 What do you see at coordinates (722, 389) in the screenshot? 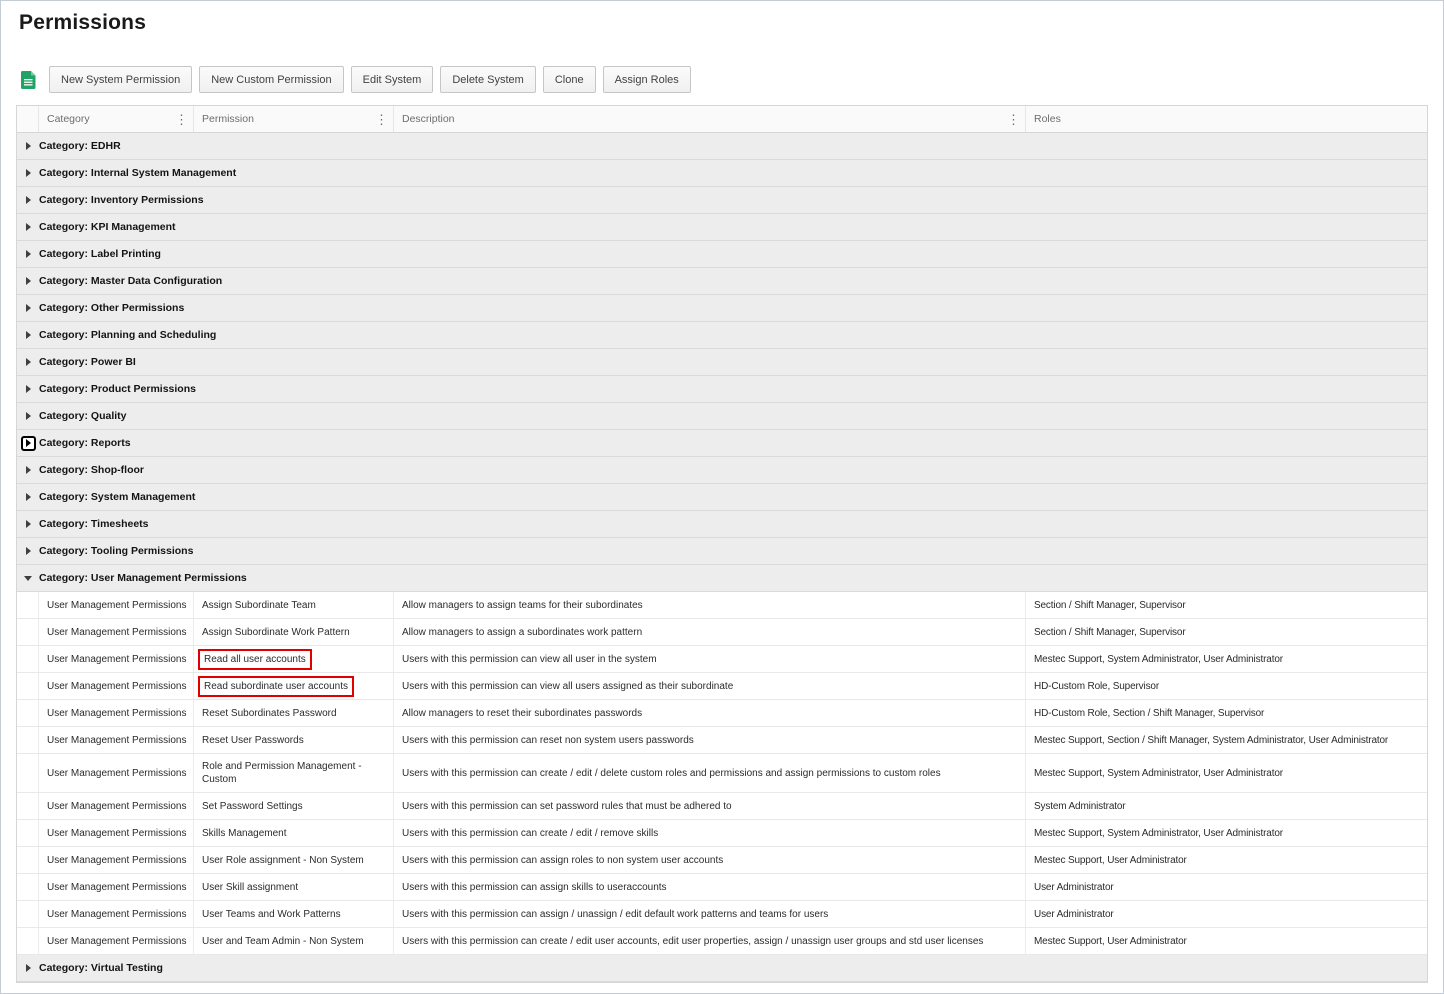
I see `group-row-category-product-permissions: Category: Product Permissions` at bounding box center [722, 389].